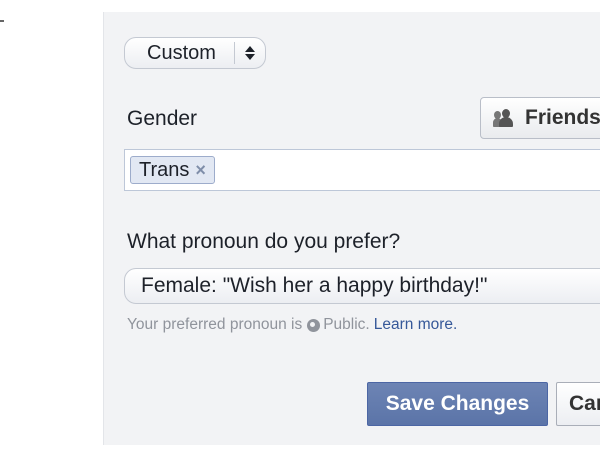 This screenshot has width=600, height=449. What do you see at coordinates (2, 21) in the screenshot?
I see `left-edge-mark` at bounding box center [2, 21].